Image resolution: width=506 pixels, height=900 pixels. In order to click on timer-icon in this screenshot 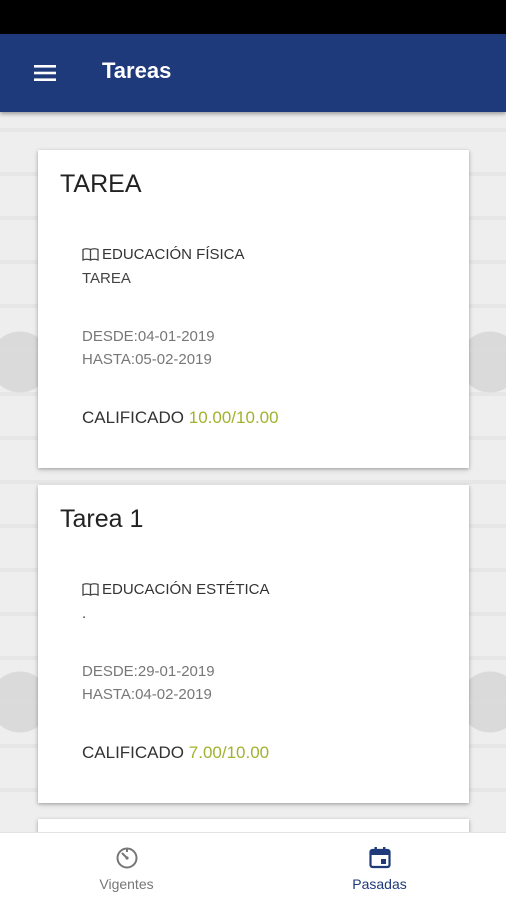, I will do `click(127, 858)`.